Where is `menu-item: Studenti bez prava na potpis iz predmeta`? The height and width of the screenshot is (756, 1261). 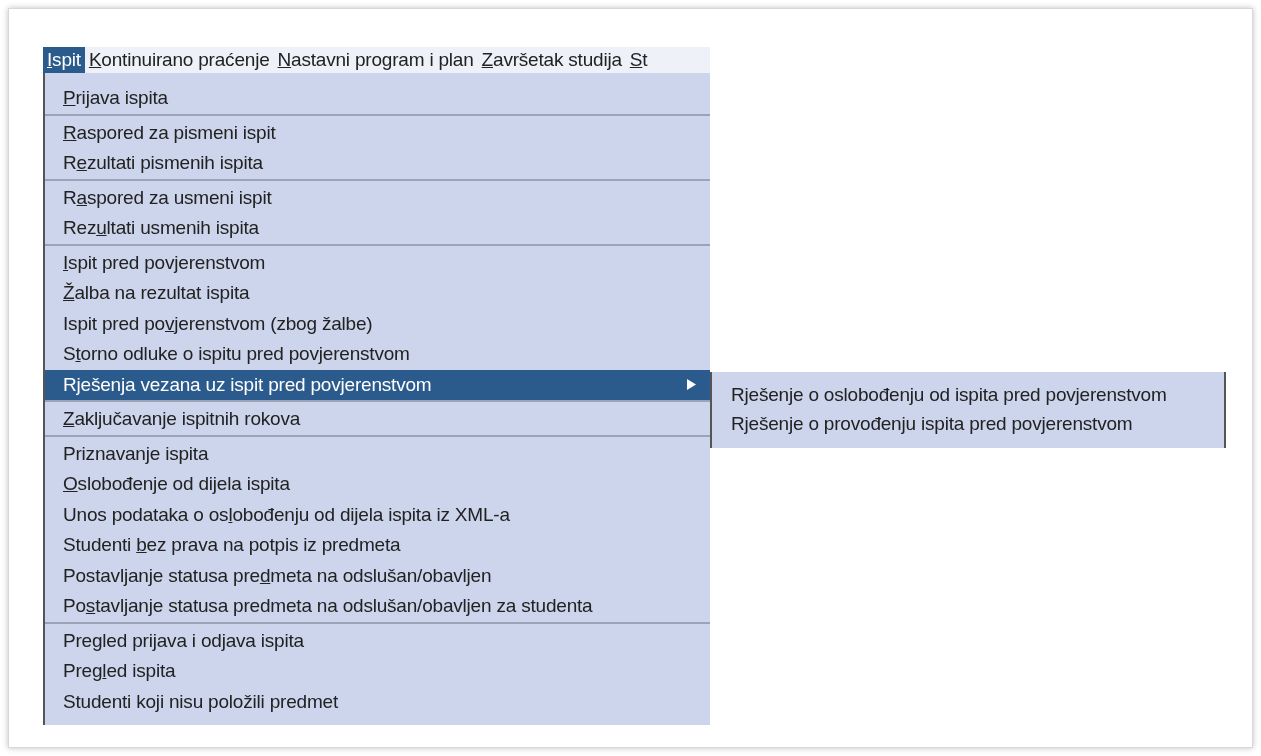
menu-item: Studenti bez prava na potpis iz predmeta is located at coordinates (377, 545).